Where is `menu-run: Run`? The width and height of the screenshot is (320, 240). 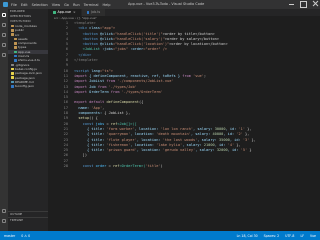
menu-run: Run is located at coordinates (76, 5).